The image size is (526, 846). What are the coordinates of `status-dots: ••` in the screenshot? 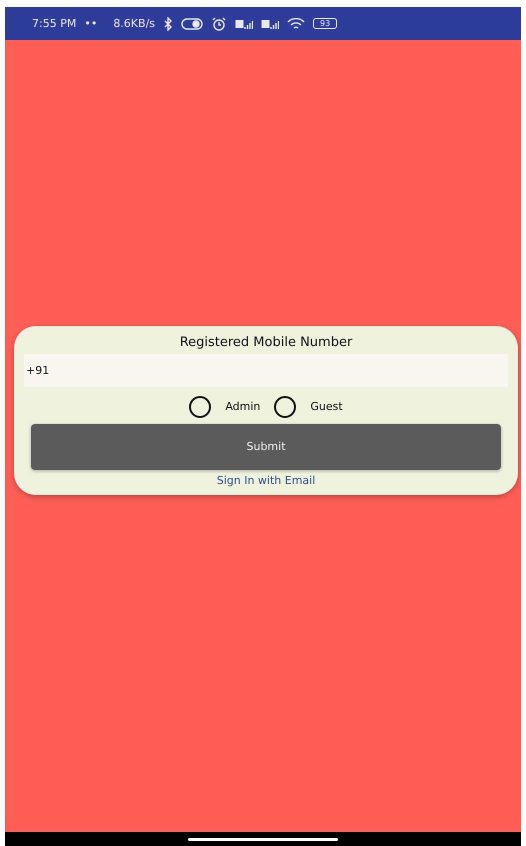 It's located at (91, 23).